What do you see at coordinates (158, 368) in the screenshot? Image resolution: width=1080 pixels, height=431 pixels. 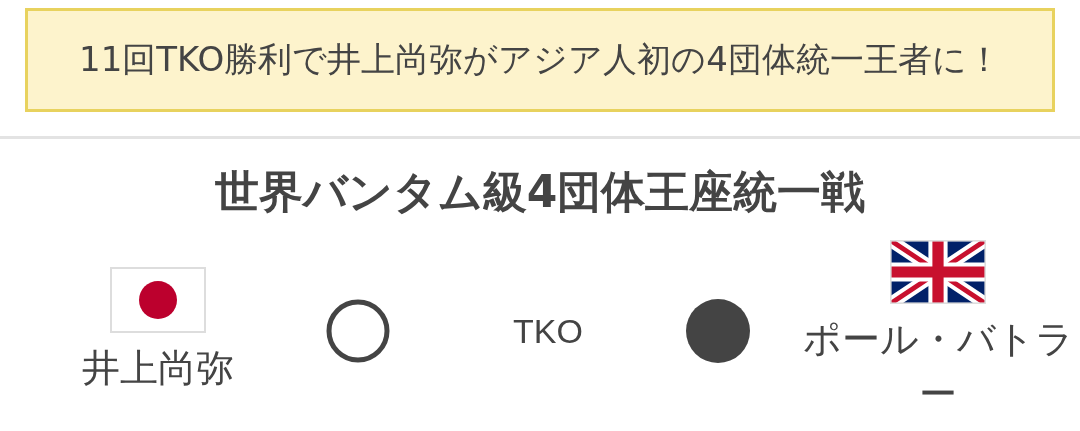 I see `fighter-name: 井上尚弥` at bounding box center [158, 368].